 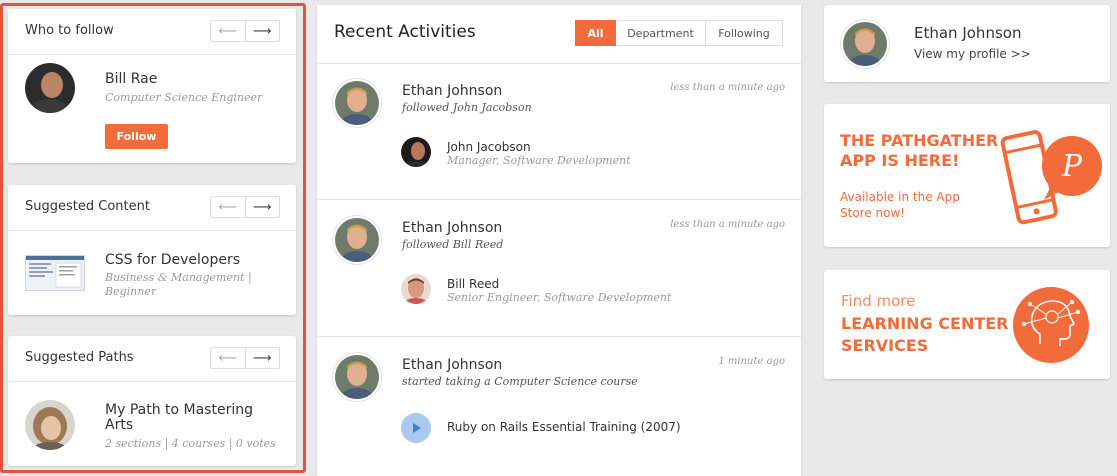 I want to click on learning-center-line1: Find more, so click(x=878, y=301).